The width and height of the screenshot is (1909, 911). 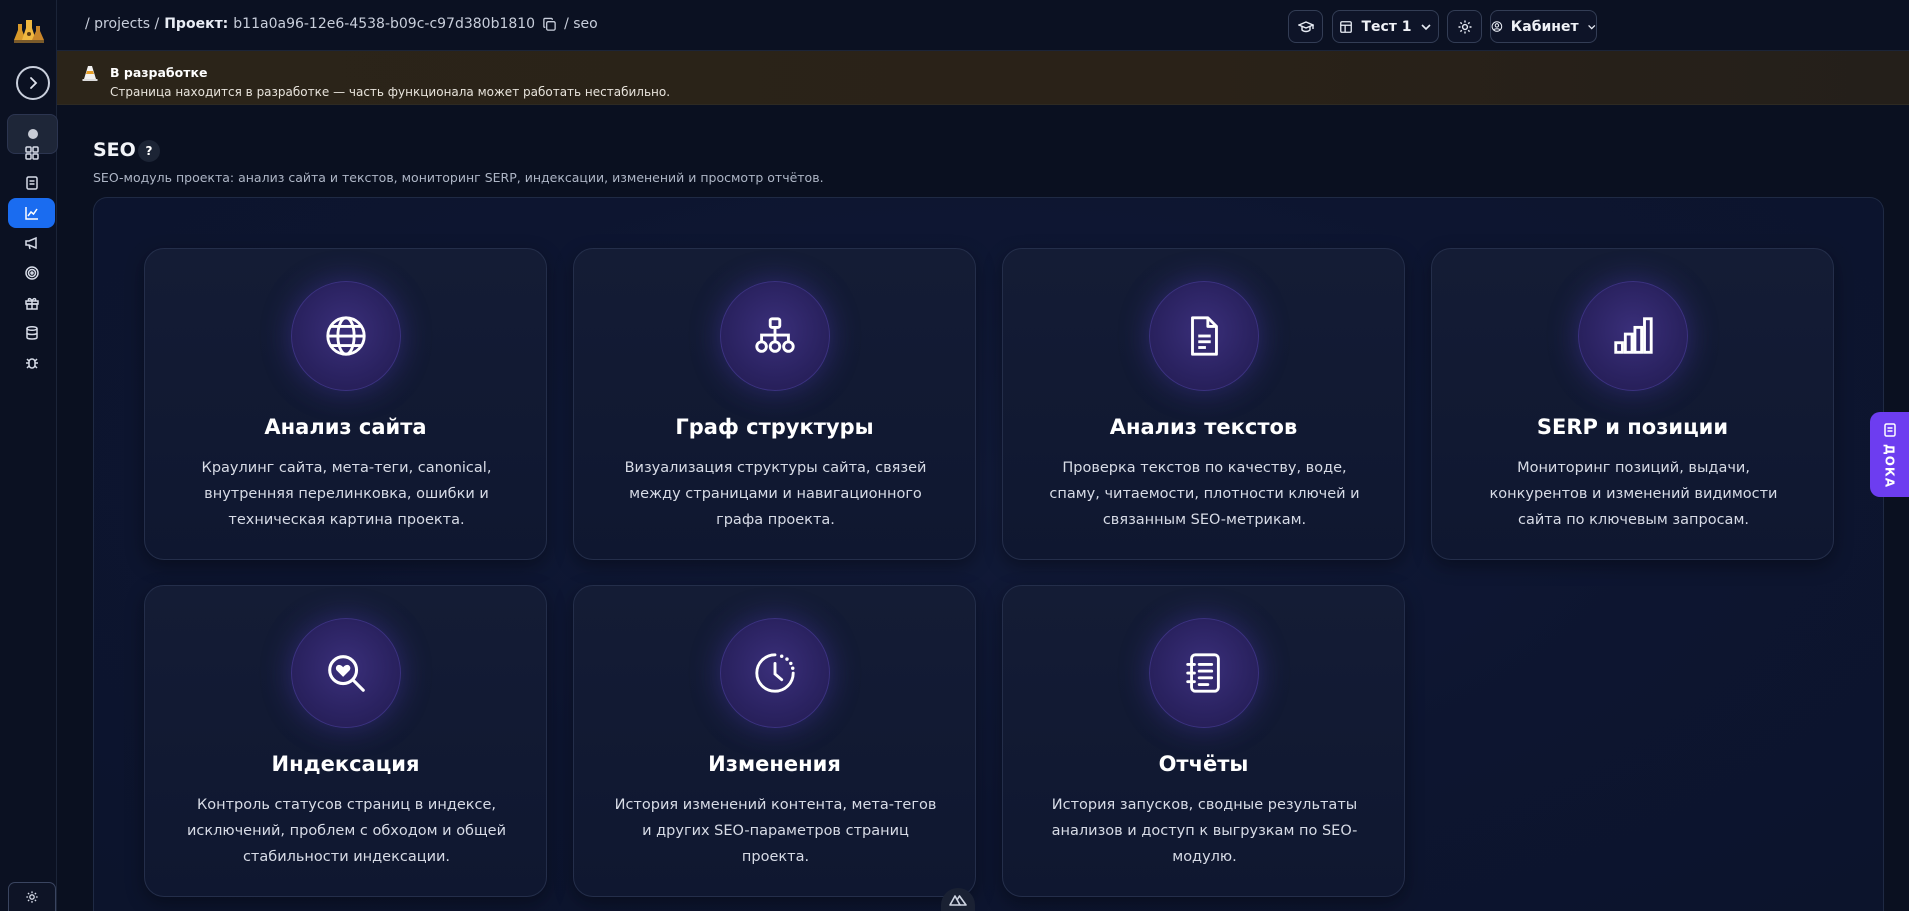 I want to click on megaphone-icon, so click(x=30, y=243).